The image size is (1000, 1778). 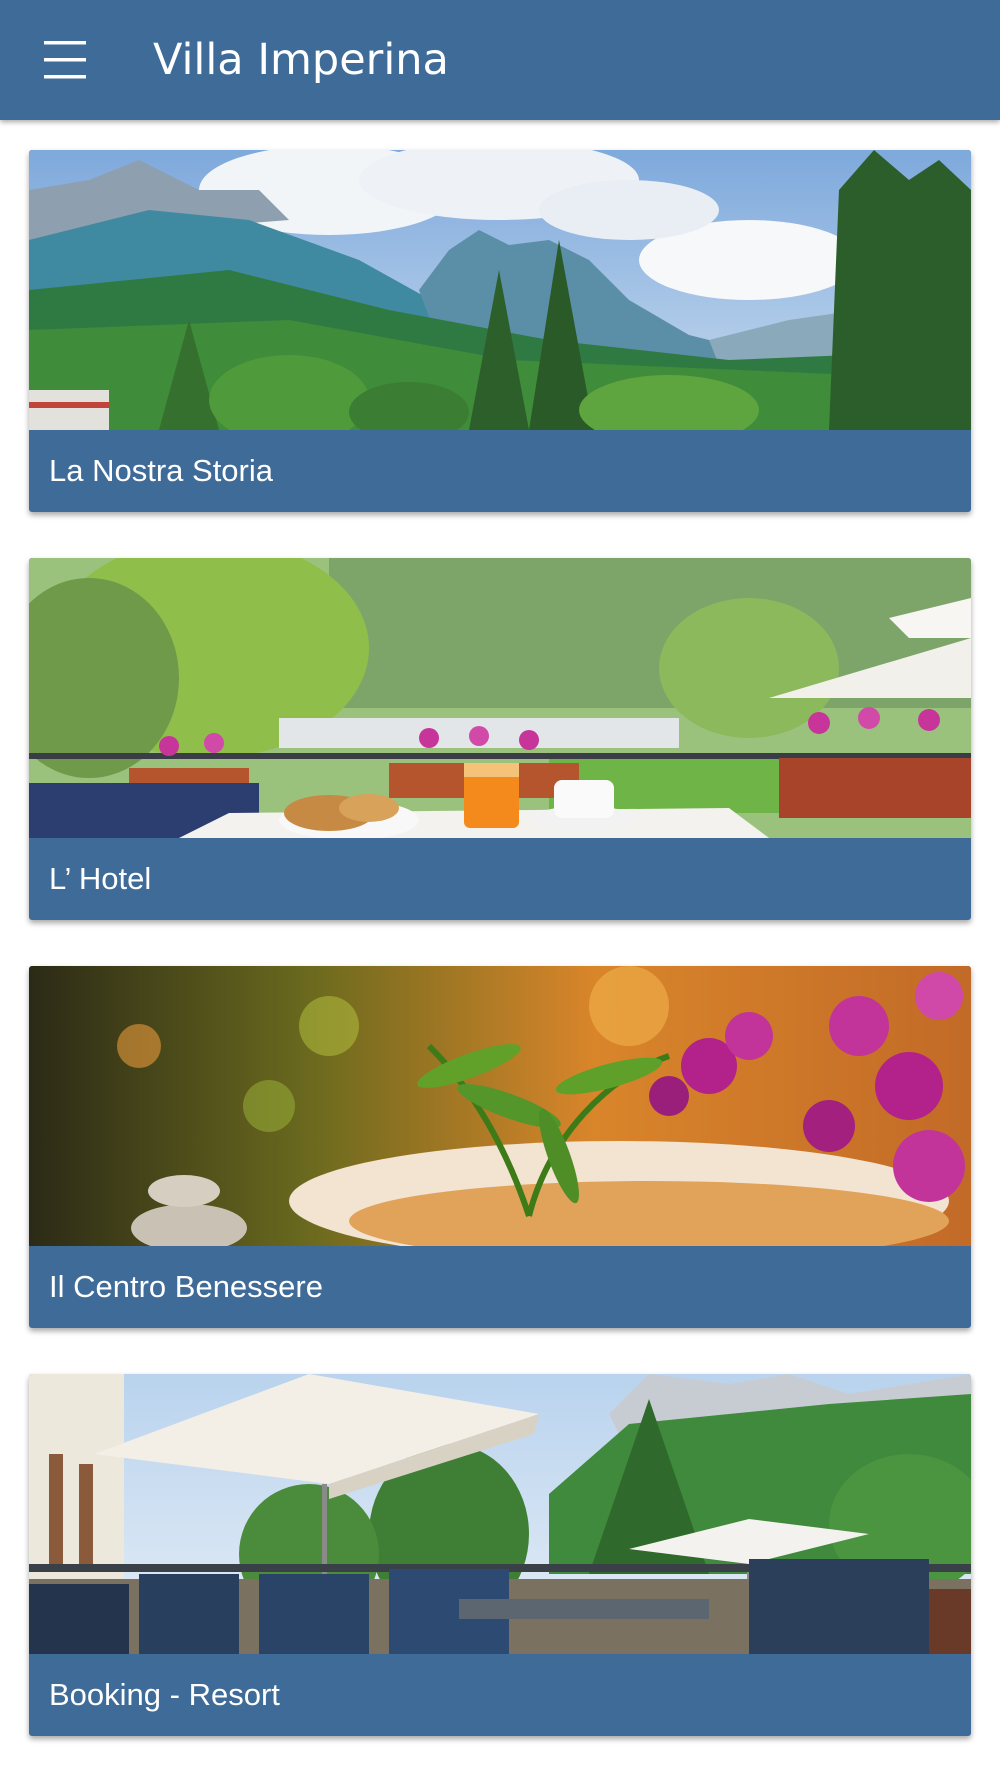 What do you see at coordinates (161, 470) in the screenshot?
I see `card-label: La Nostra Storia` at bounding box center [161, 470].